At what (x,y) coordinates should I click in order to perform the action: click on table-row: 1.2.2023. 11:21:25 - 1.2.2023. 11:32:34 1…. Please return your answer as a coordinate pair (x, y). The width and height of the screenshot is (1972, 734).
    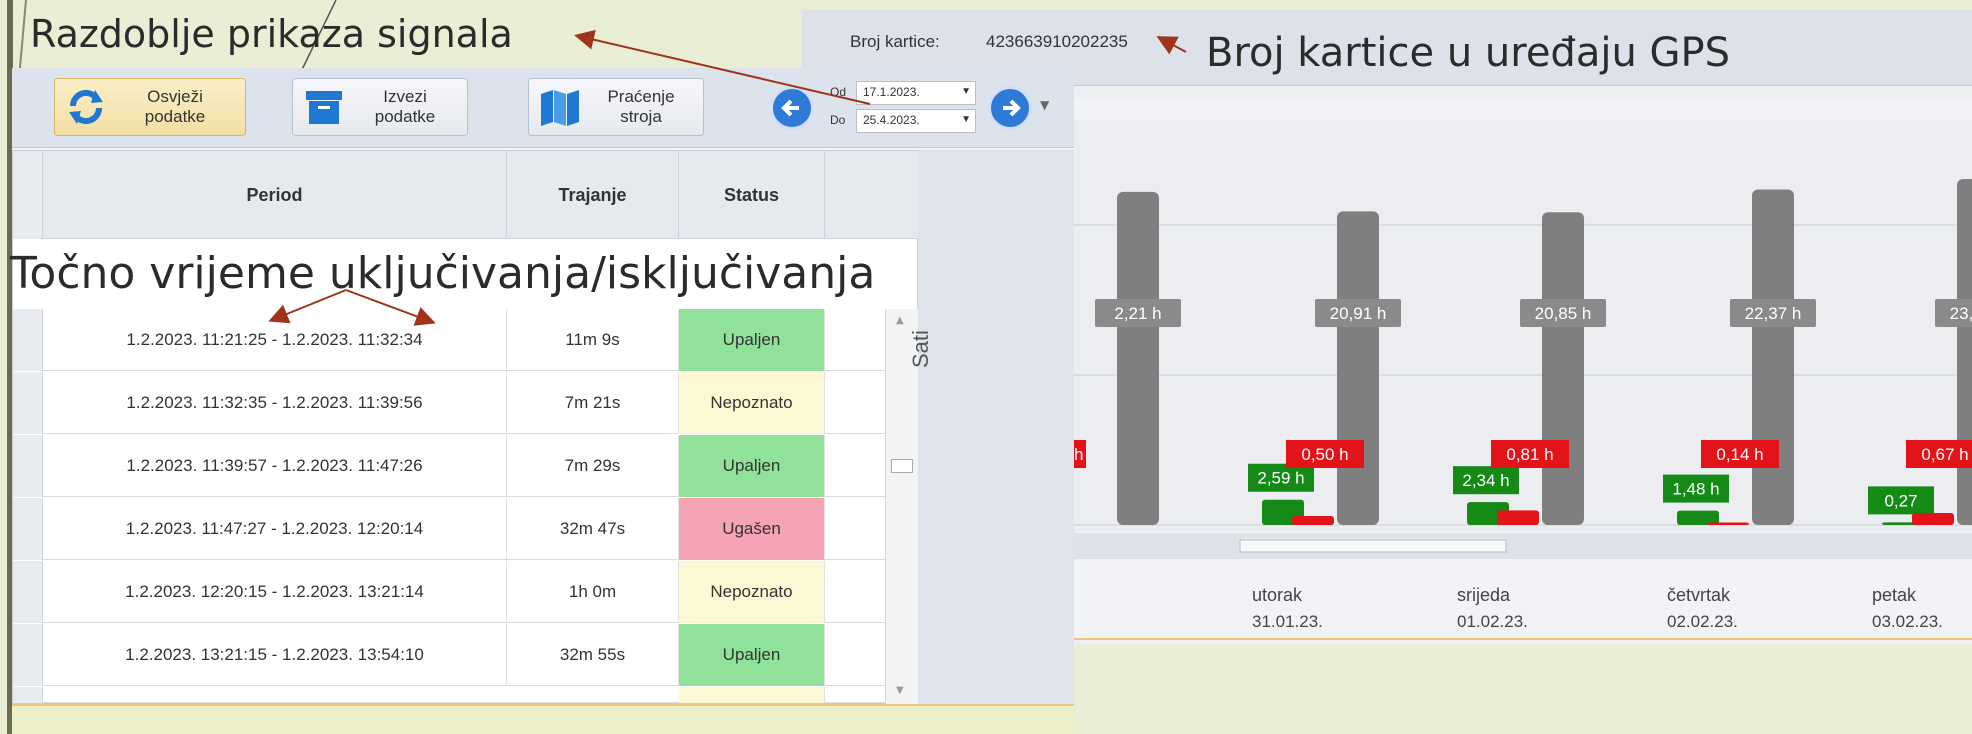
    Looking at the image, I should click on (466, 340).